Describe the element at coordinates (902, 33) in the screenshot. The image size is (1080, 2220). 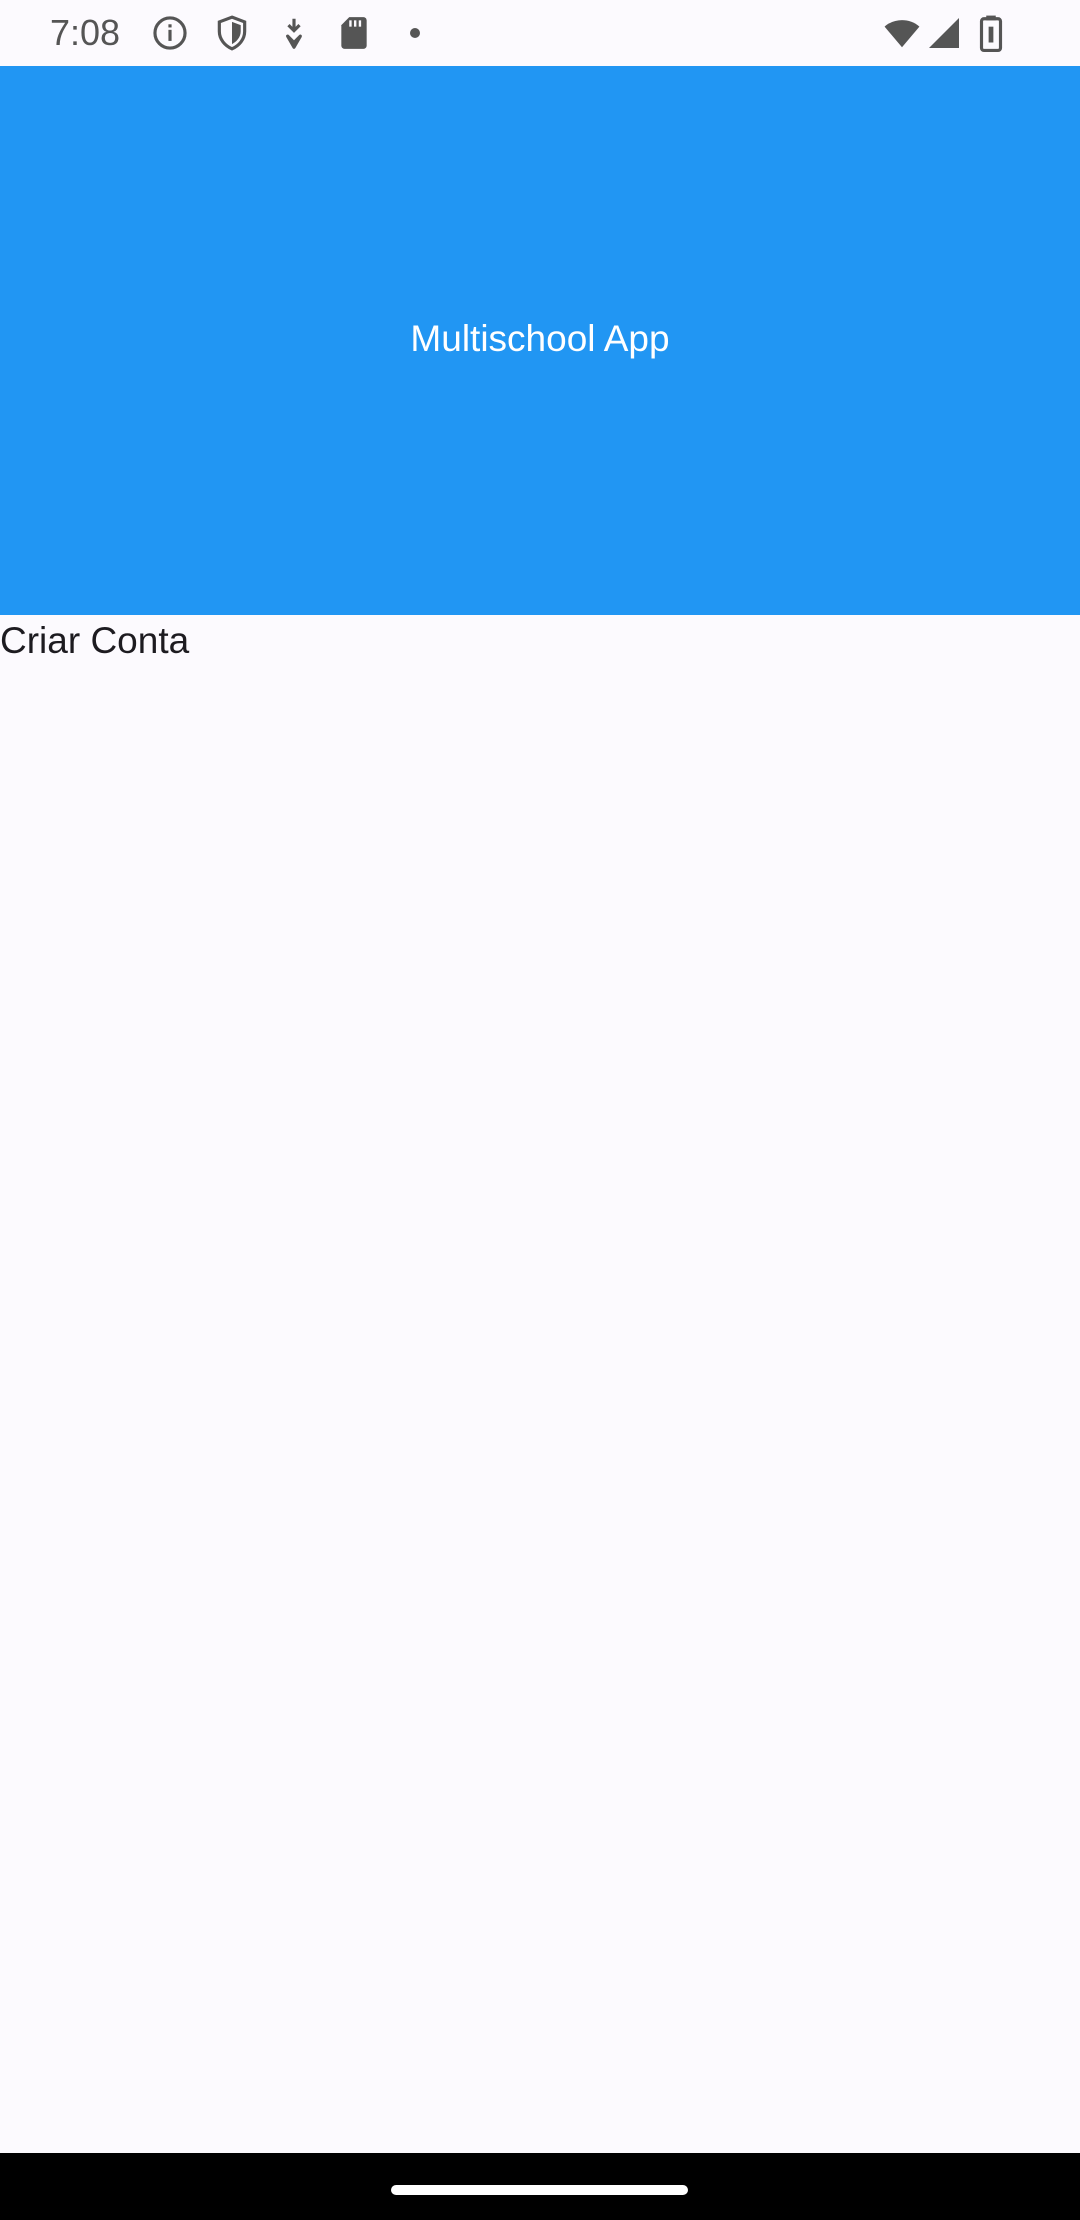
I see `wifi-icon` at that location.